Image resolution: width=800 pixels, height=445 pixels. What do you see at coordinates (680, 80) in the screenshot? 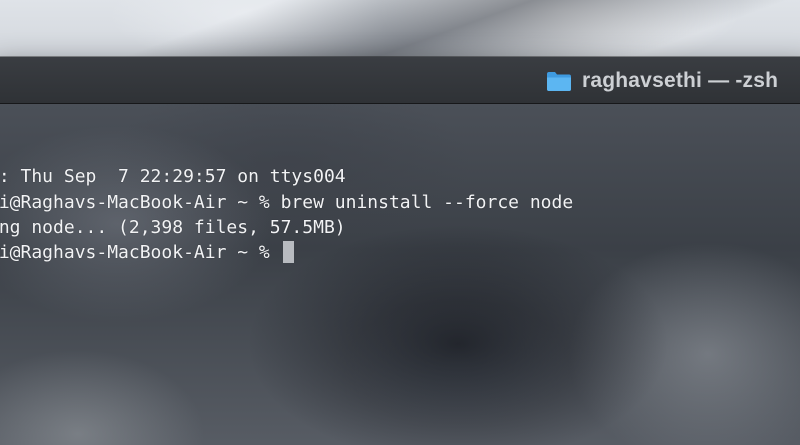
I see `window-title-text: raghavsethi — -zsh` at bounding box center [680, 80].